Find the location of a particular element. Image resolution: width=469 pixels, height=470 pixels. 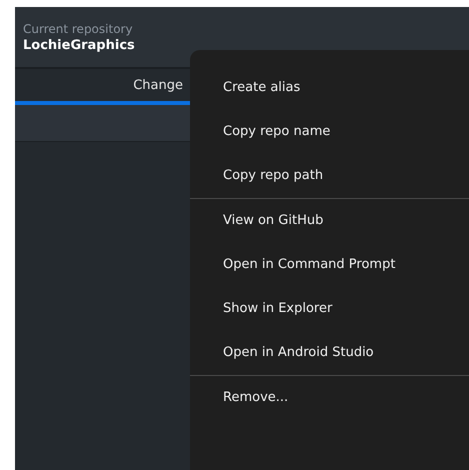

menu-item: Copy repo name is located at coordinates (329, 132).